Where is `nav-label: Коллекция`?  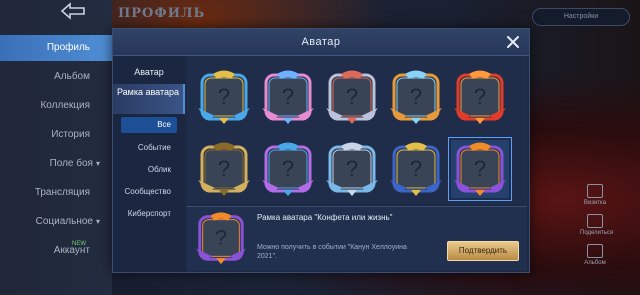 nav-label: Коллекция is located at coordinates (65, 105).